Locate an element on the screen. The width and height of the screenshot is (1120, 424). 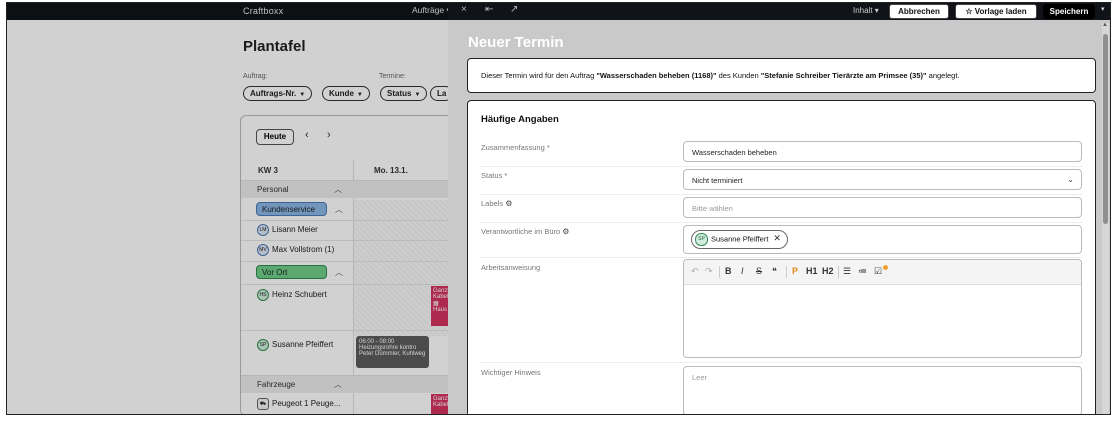
zusammenfassung-input: Wasserschaden beheben is located at coordinates (882, 151).